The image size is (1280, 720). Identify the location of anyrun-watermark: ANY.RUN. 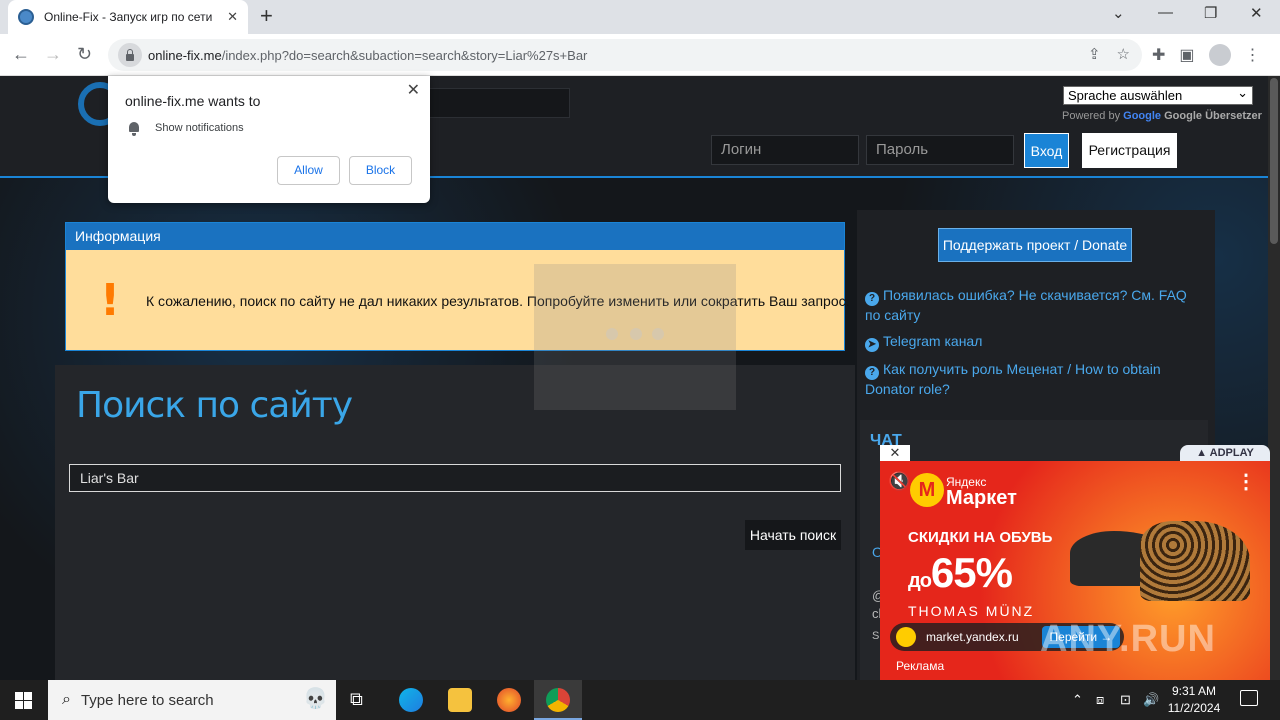
(1128, 639).